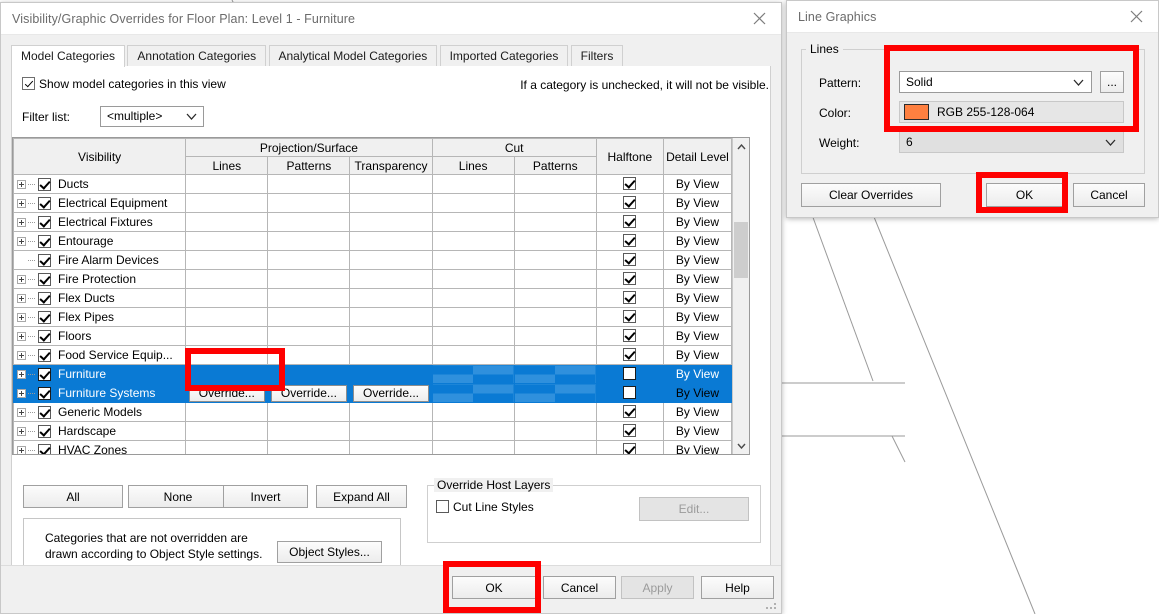 Image resolution: width=1159 pixels, height=614 pixels. What do you see at coordinates (1109, 195) in the screenshot?
I see `lg-cancel-button: Cancel` at bounding box center [1109, 195].